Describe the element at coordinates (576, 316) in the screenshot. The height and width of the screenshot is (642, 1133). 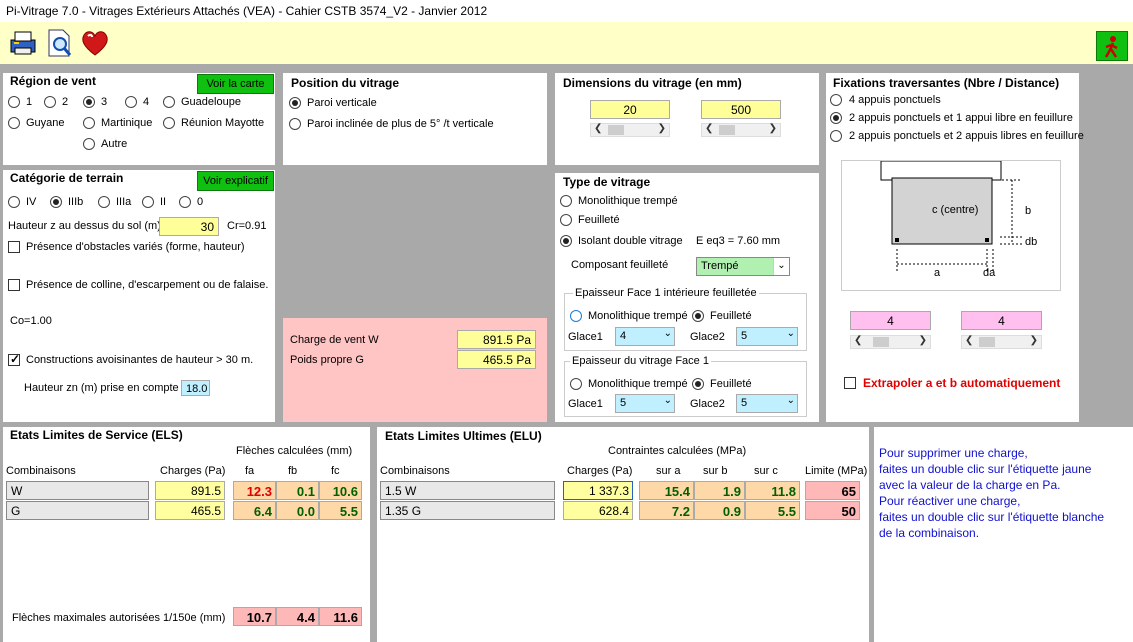
I see `radio-face1-int-monolithique` at that location.